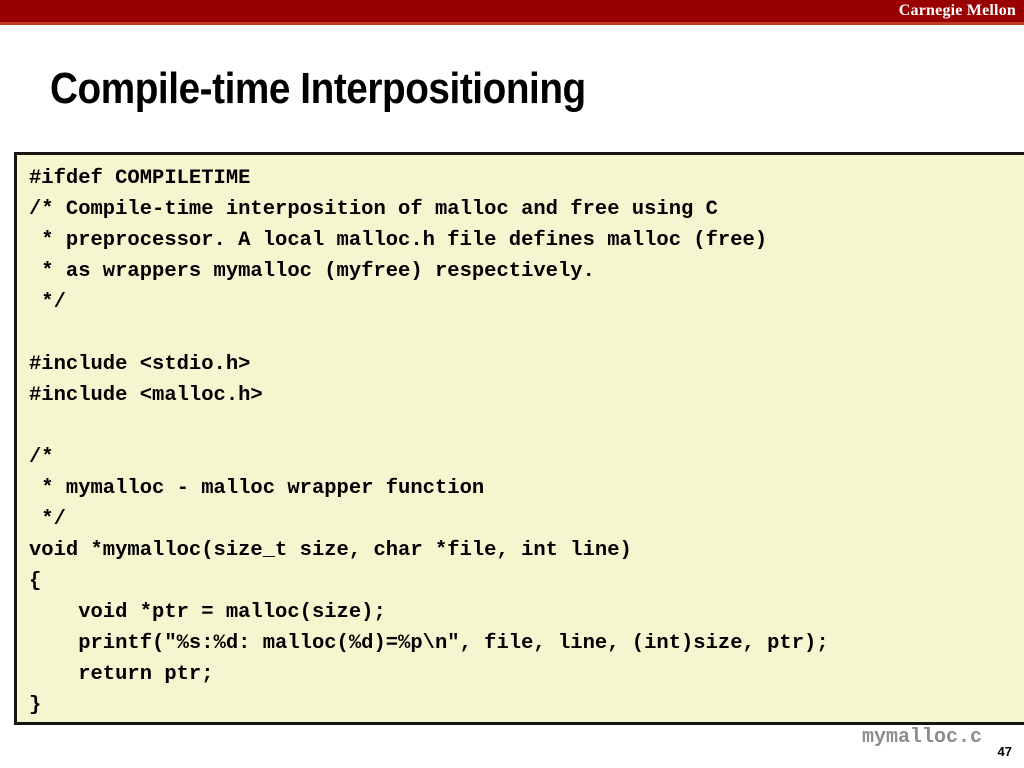 This screenshot has width=1024, height=768. I want to click on code-line: /*, so click(41, 457).